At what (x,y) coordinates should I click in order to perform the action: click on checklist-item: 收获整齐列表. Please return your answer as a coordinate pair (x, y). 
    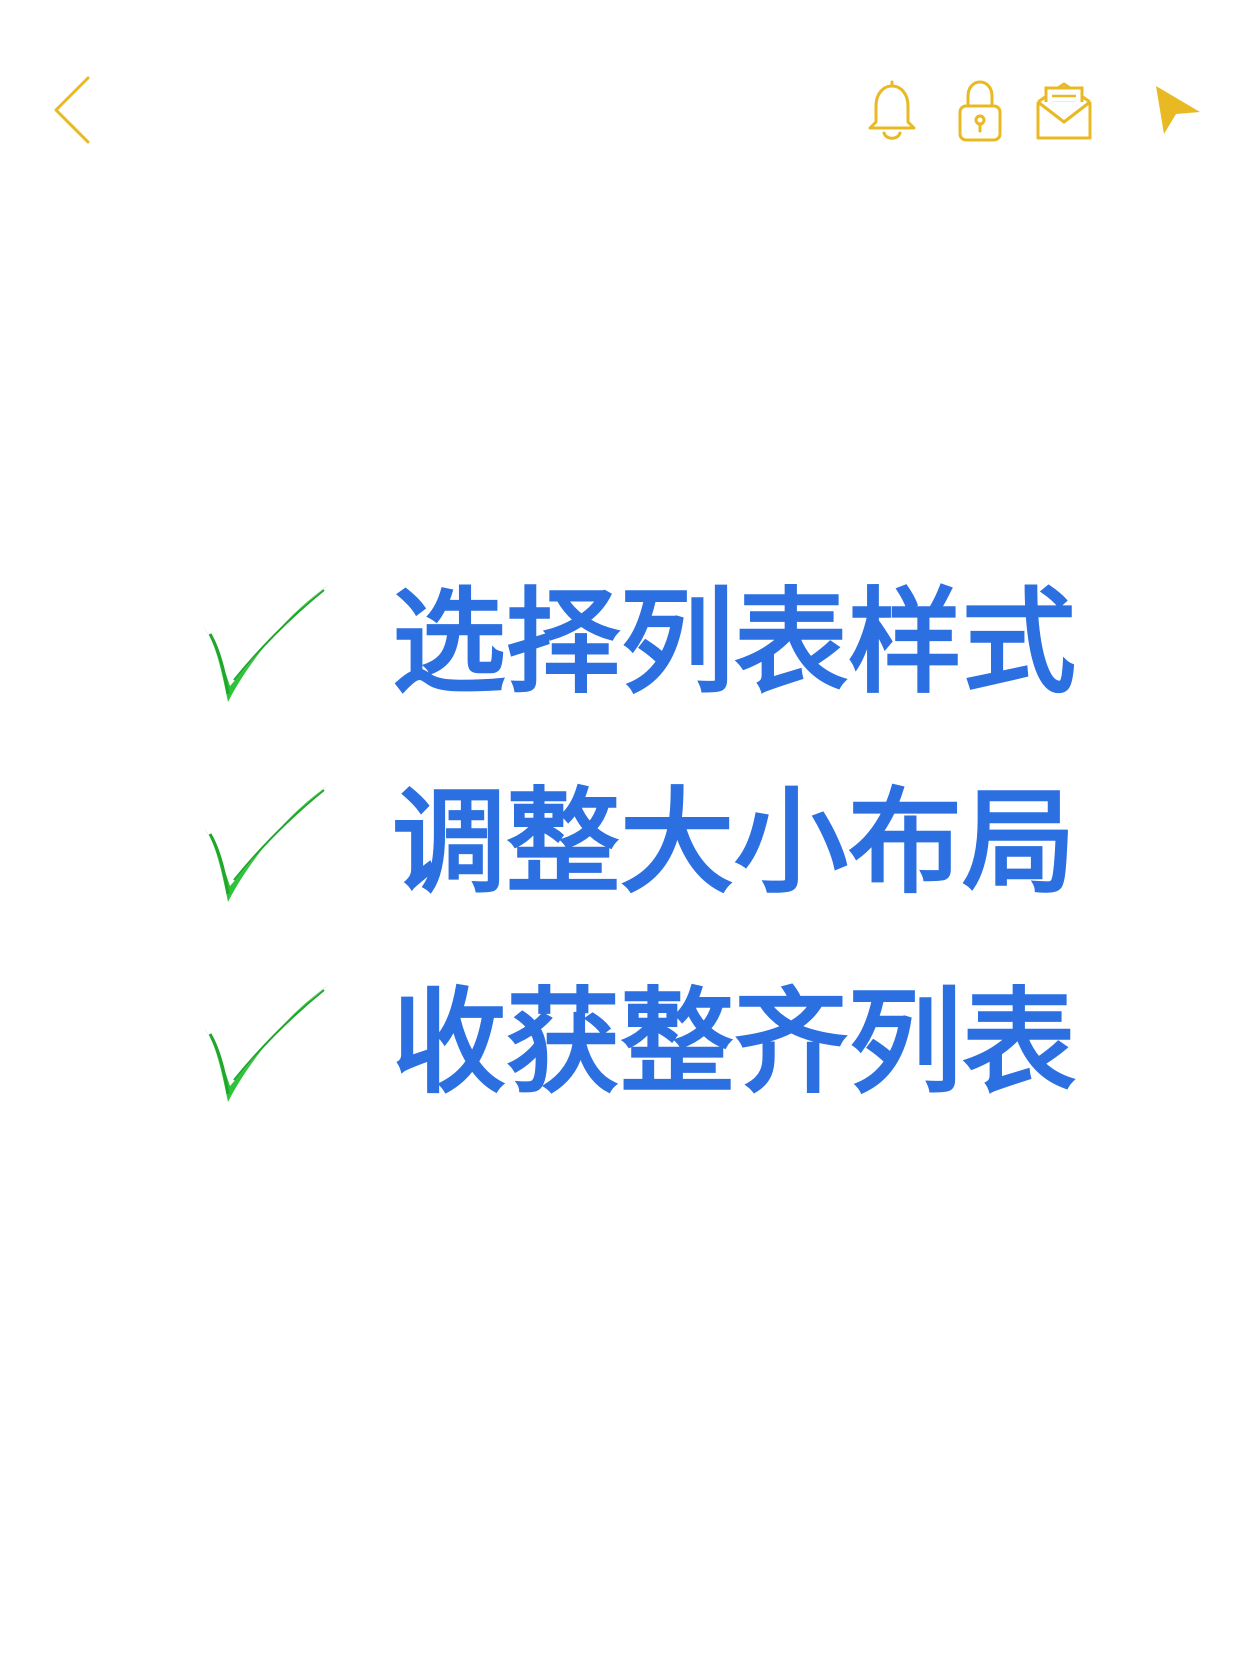
    Looking at the image, I should click on (680, 1060).